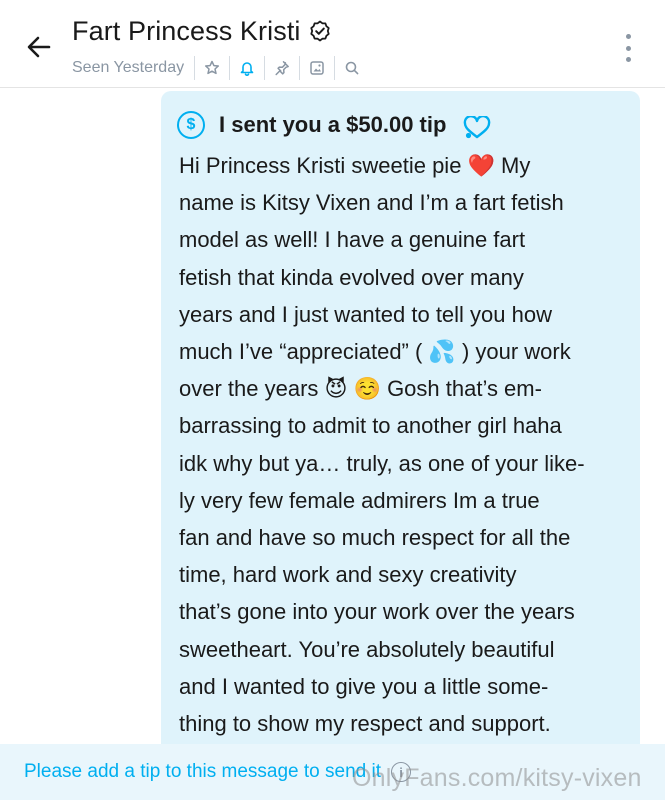 This screenshot has height=800, width=665. I want to click on message-line: barrassing to admit to another girl haha, so click(370, 426).